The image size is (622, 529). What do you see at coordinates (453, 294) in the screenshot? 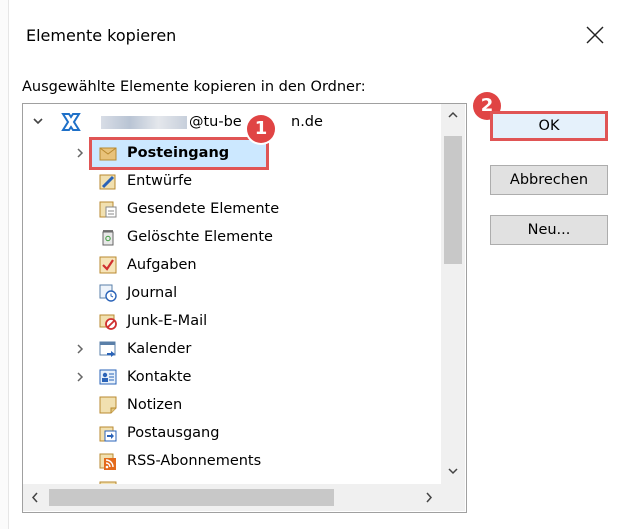
I see `vertical-scrollbar` at bounding box center [453, 294].